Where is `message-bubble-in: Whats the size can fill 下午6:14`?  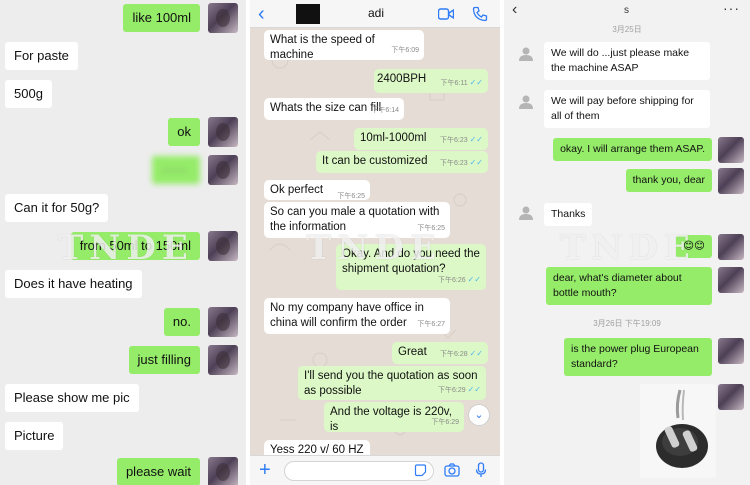 message-bubble-in: Whats the size can fill 下午6:14 is located at coordinates (334, 109).